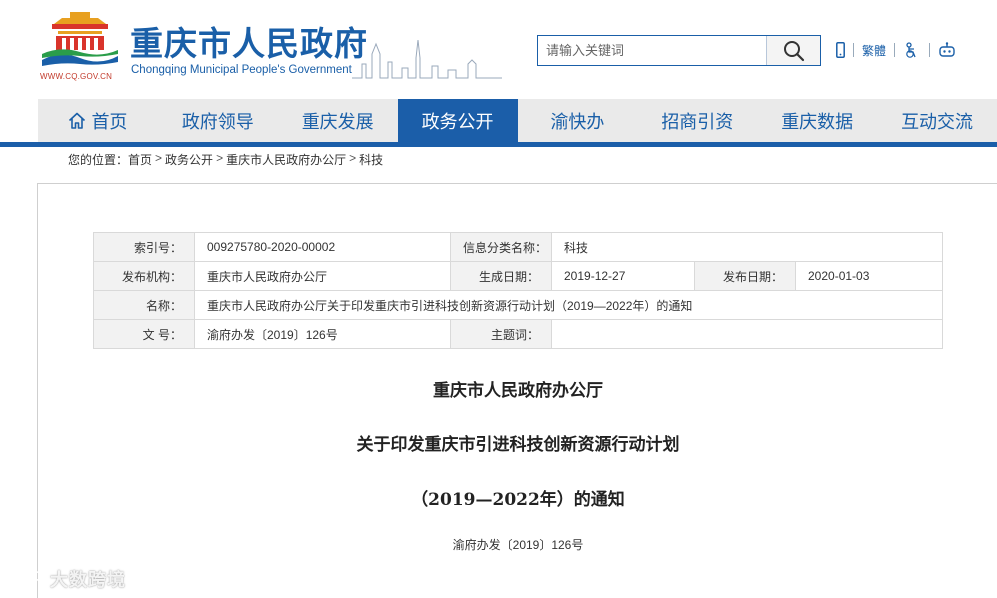 This screenshot has height=598, width=997. I want to click on nav-item-investment: 招商引资, so click(697, 120).